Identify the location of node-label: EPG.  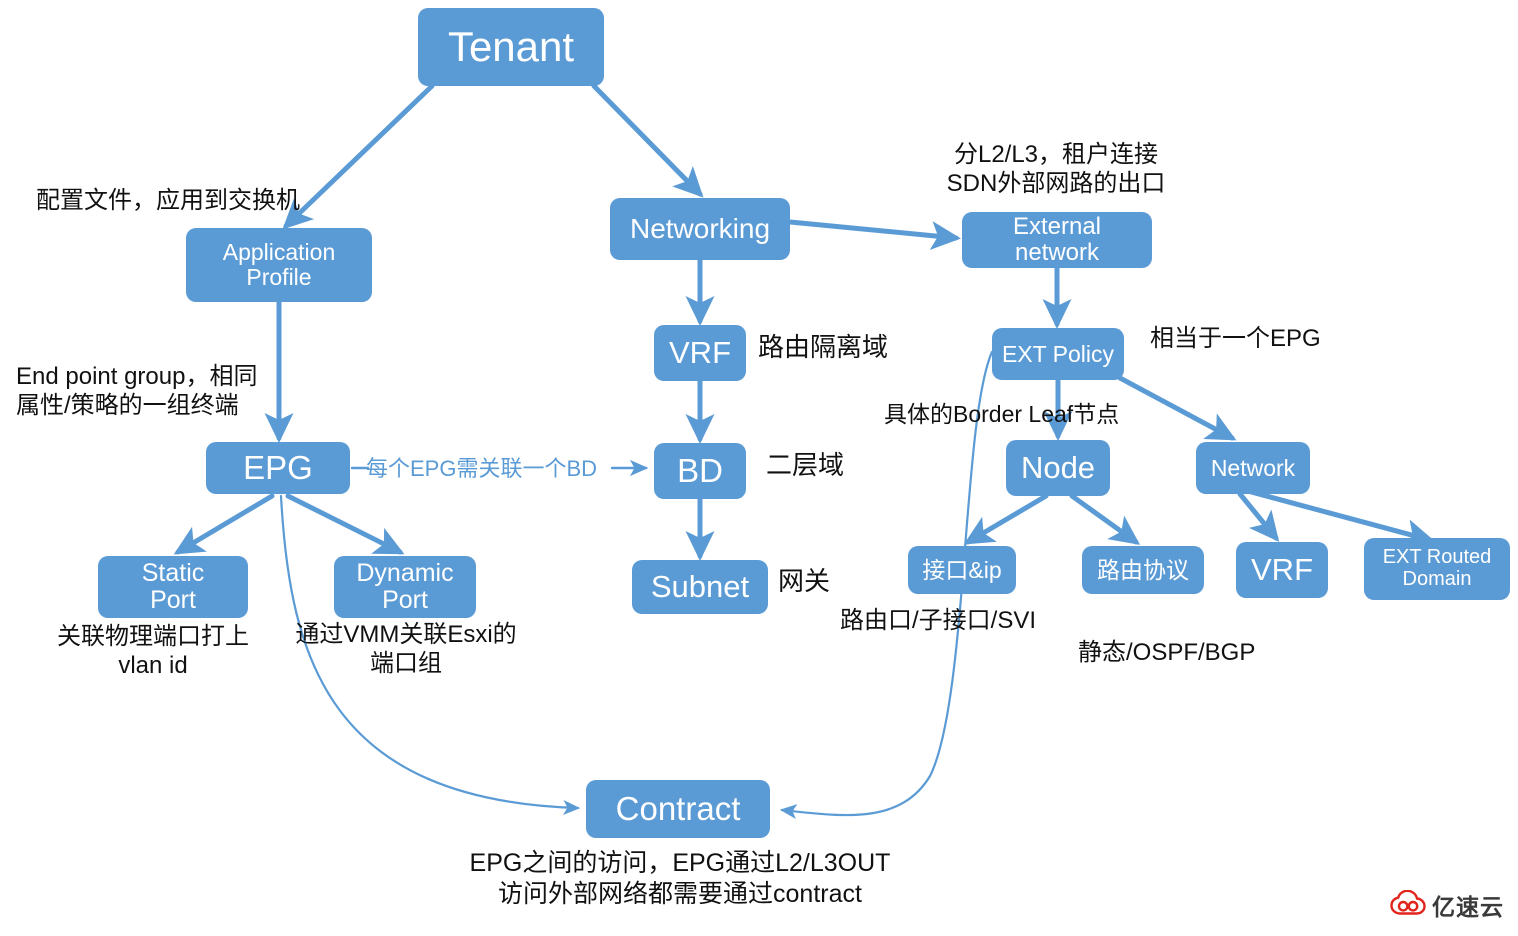
(278, 468).